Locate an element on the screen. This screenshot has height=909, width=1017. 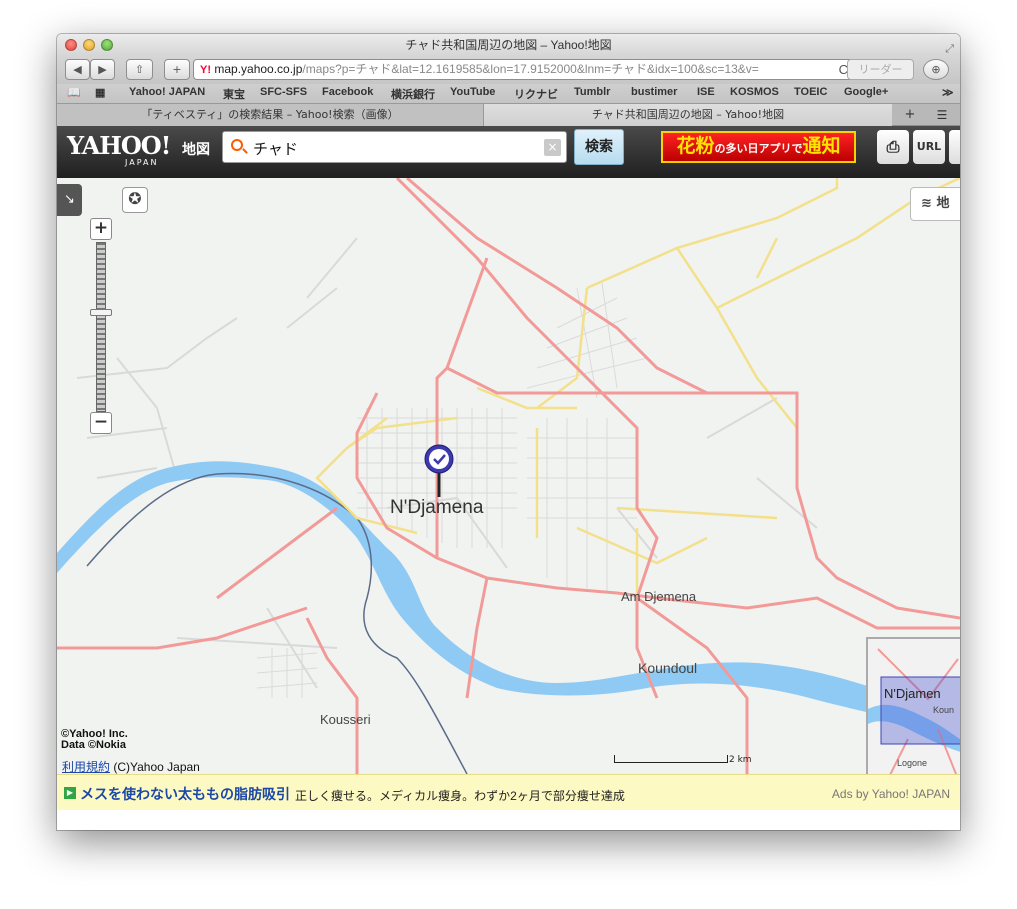
map-copyright: ©Yahoo! Inc. Data ©Nokia is located at coordinates (94, 740).